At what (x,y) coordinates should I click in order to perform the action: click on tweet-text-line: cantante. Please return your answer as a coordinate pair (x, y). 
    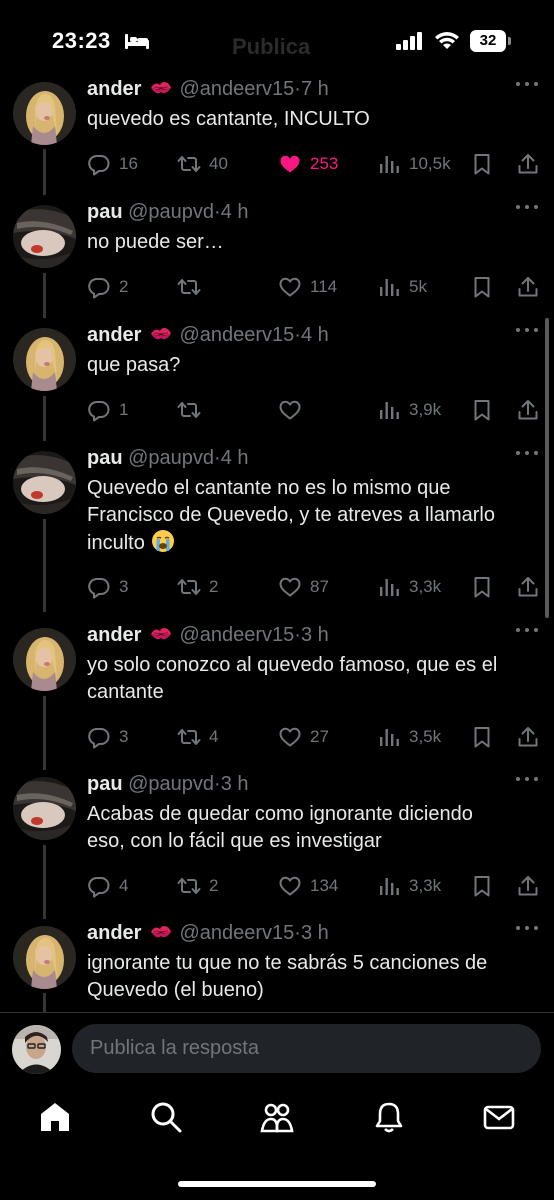
    Looking at the image, I should click on (125, 692).